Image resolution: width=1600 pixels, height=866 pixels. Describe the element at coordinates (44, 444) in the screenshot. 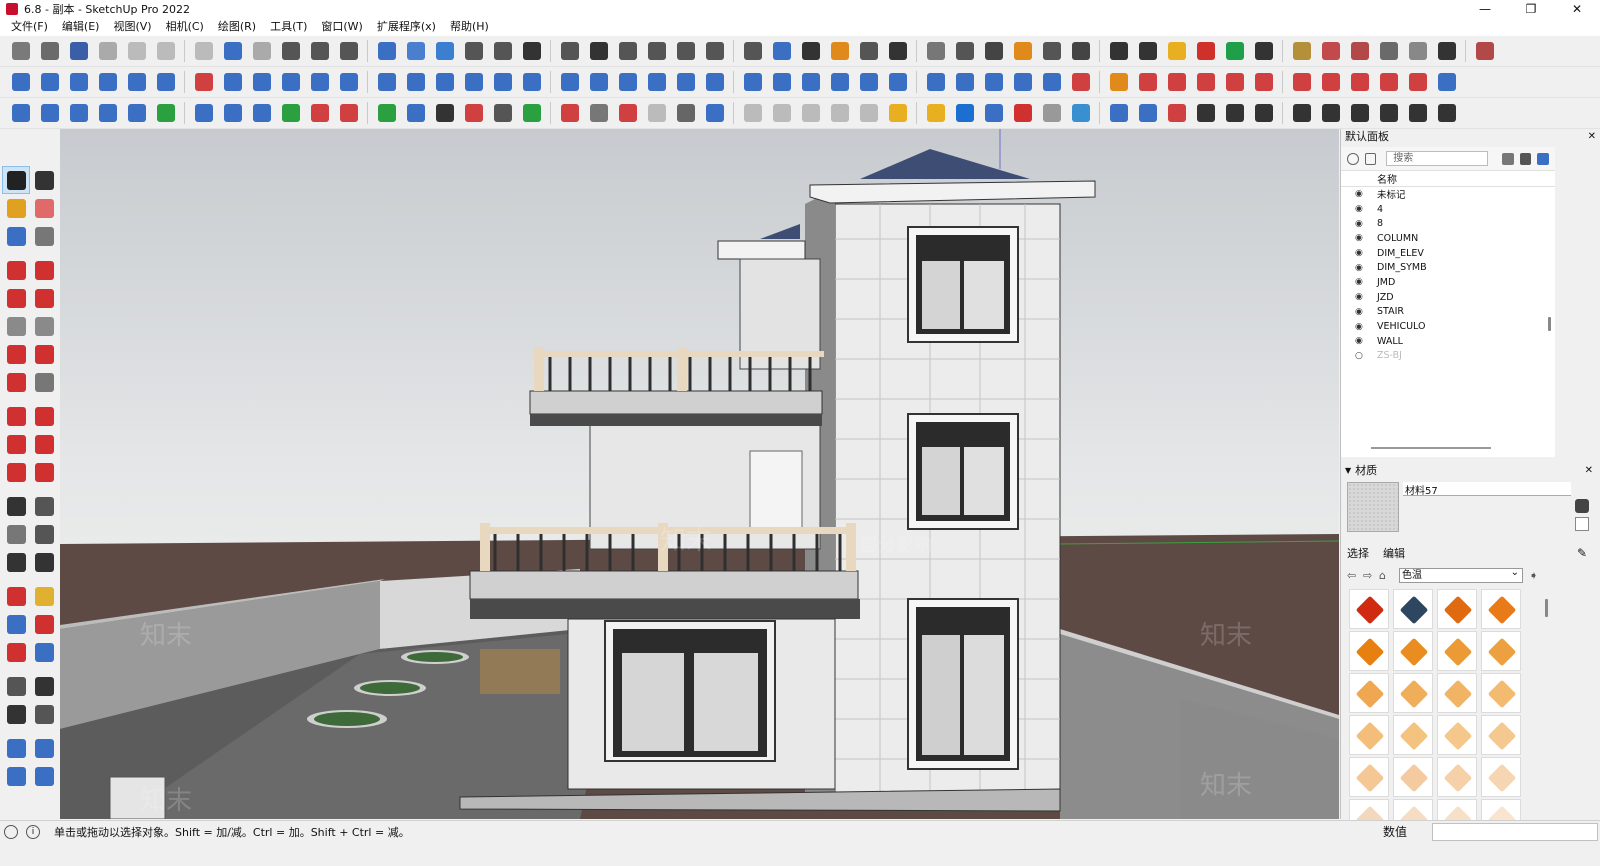

I see `follow-me-tool` at that location.